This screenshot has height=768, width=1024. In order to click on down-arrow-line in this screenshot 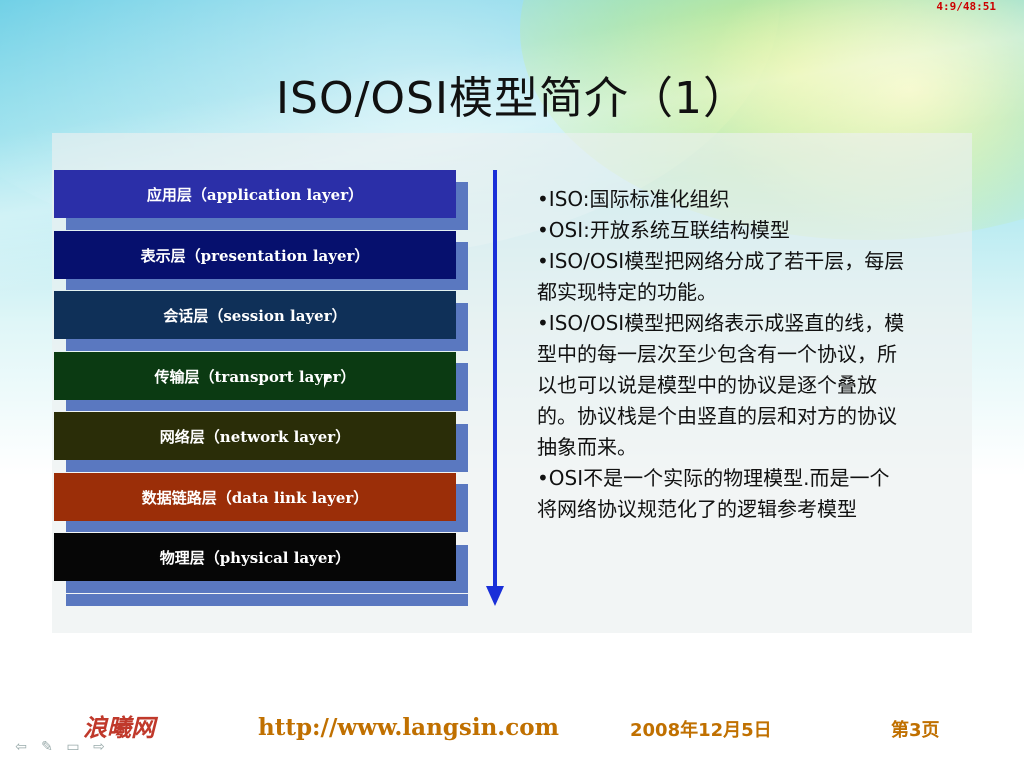, I will do `click(495, 380)`.